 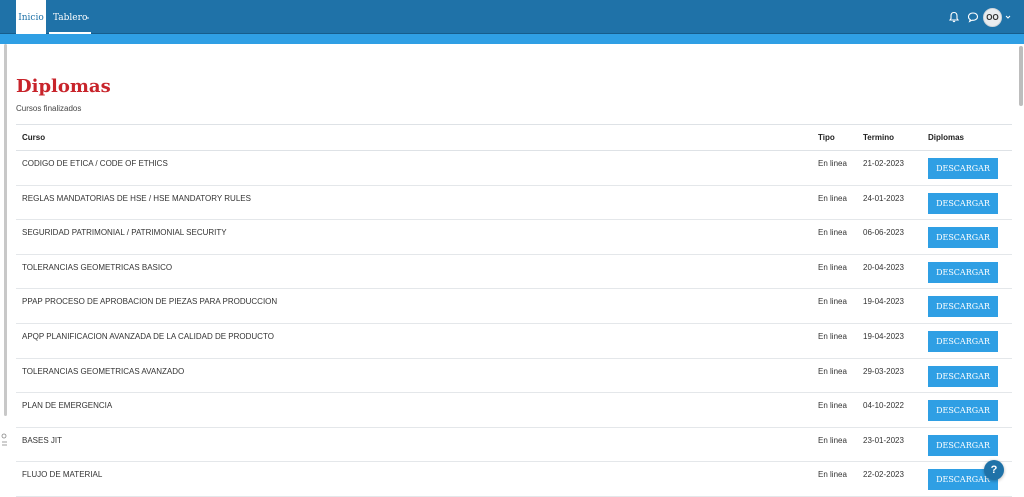 I want to click on curso-cell: CODIGO DE ETICA / CODE OF ETHICS, so click(x=95, y=163).